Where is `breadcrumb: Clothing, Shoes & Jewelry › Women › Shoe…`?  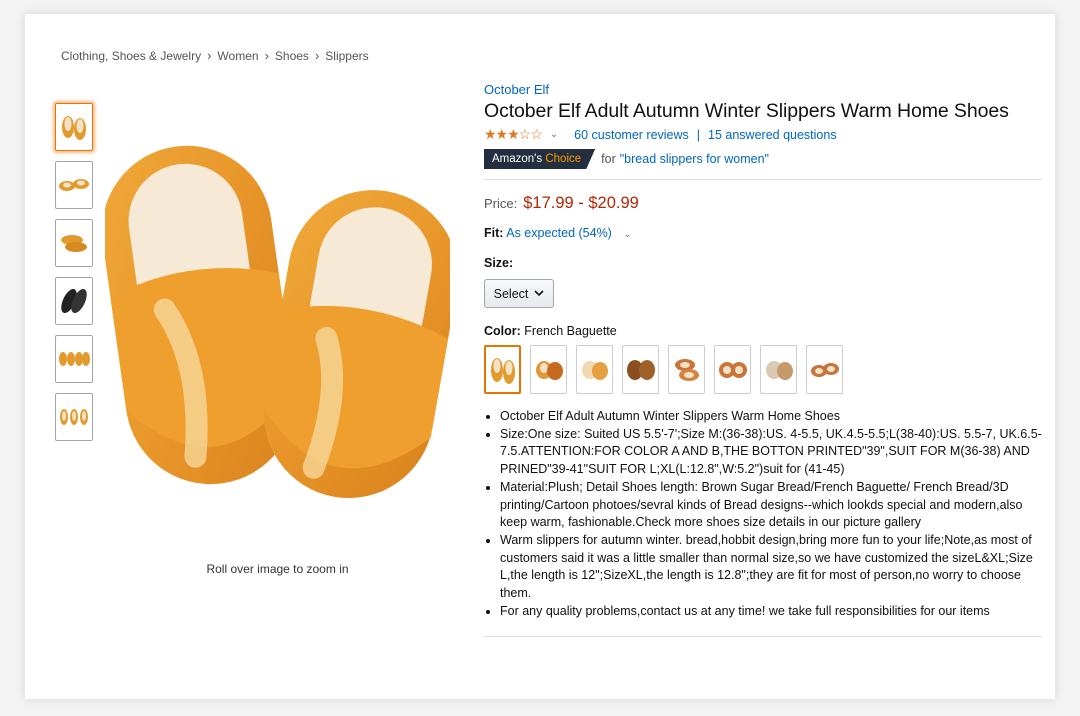
breadcrumb: Clothing, Shoes & Jewelry › Women › Shoe… is located at coordinates (215, 55).